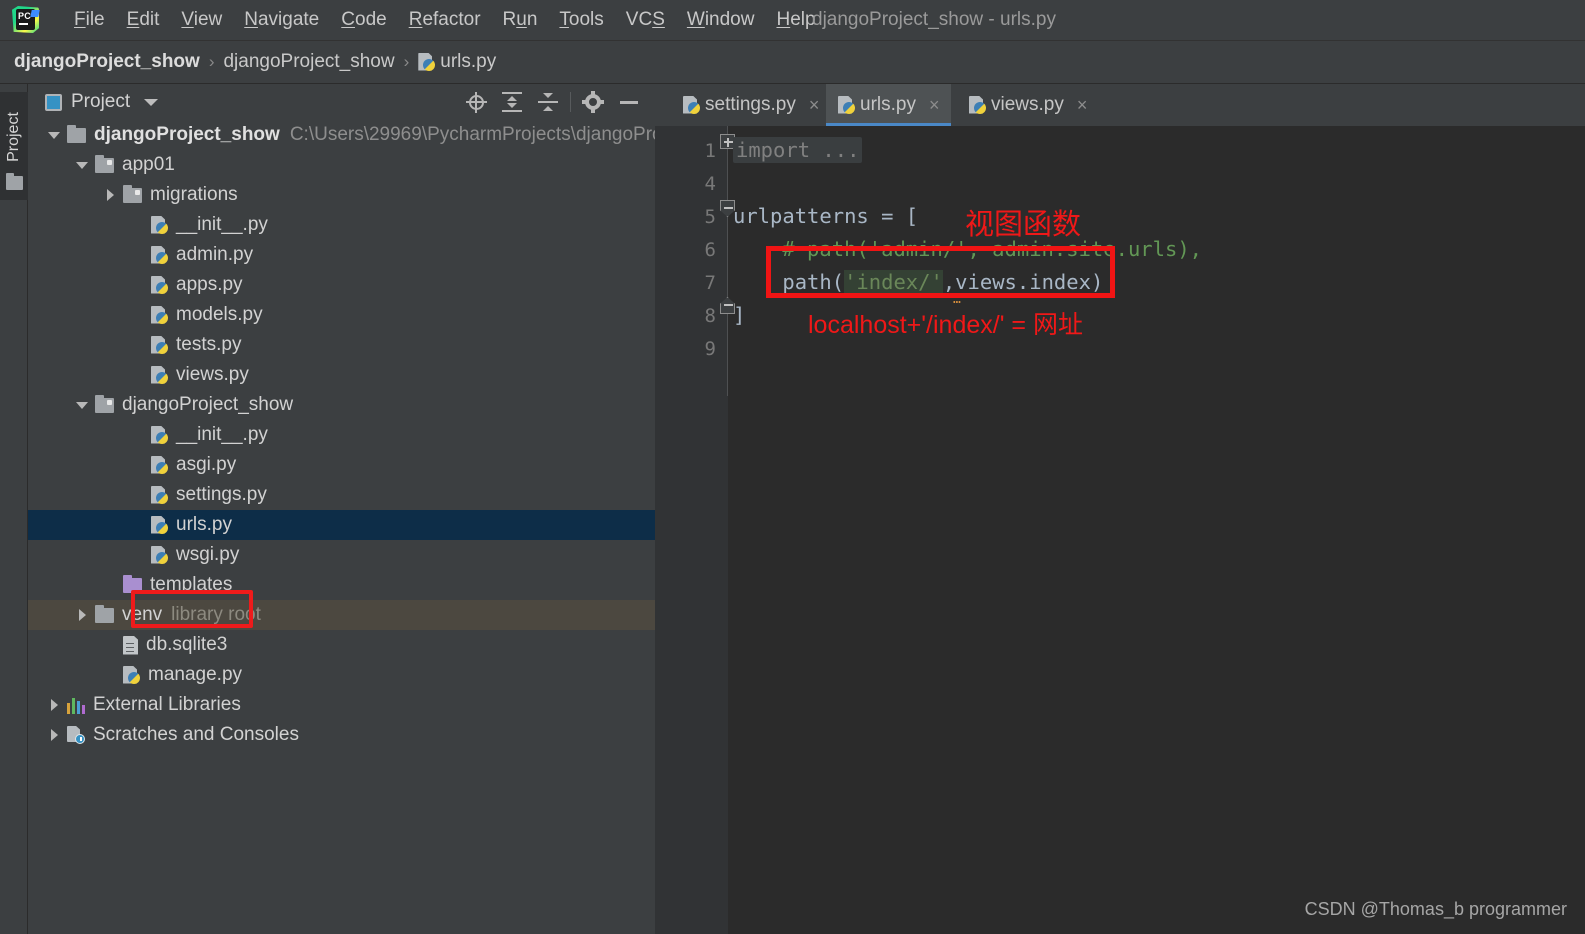  What do you see at coordinates (751, 105) in the screenshot?
I see `editor-tab-settings-py: settings.py ×` at bounding box center [751, 105].